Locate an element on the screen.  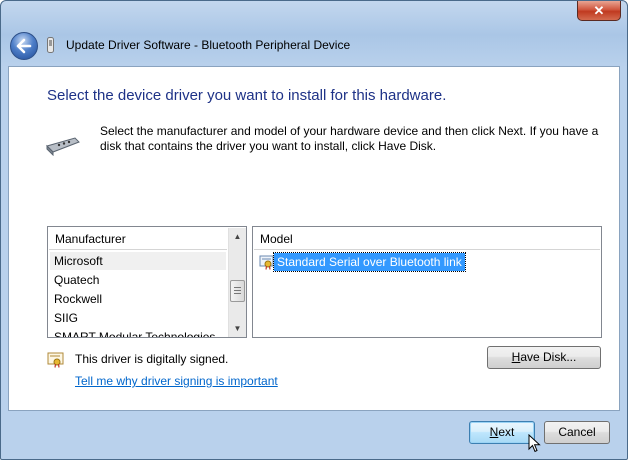
next-label: ext is located at coordinates (506, 432).